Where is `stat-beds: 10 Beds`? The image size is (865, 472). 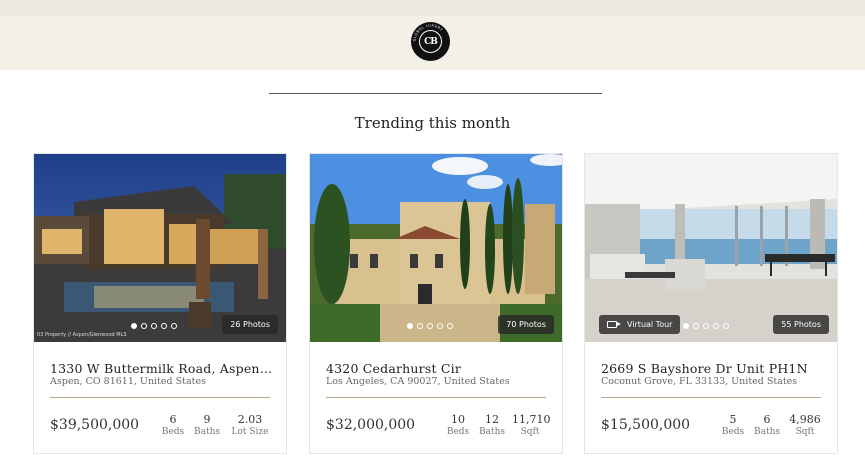
stat-beds: 10 Beds is located at coordinates (458, 425).